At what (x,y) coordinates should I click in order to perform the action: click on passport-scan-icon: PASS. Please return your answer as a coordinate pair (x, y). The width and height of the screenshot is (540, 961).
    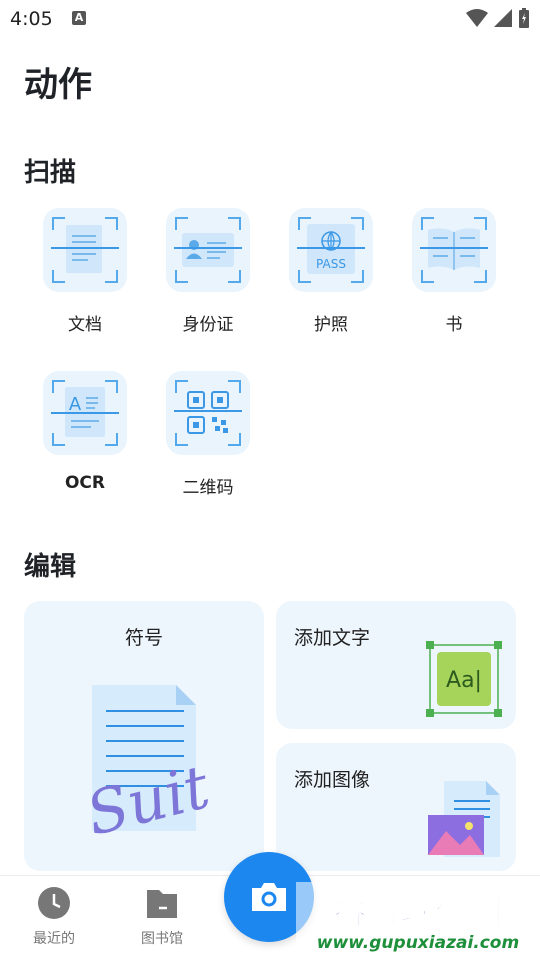
    Looking at the image, I should click on (331, 250).